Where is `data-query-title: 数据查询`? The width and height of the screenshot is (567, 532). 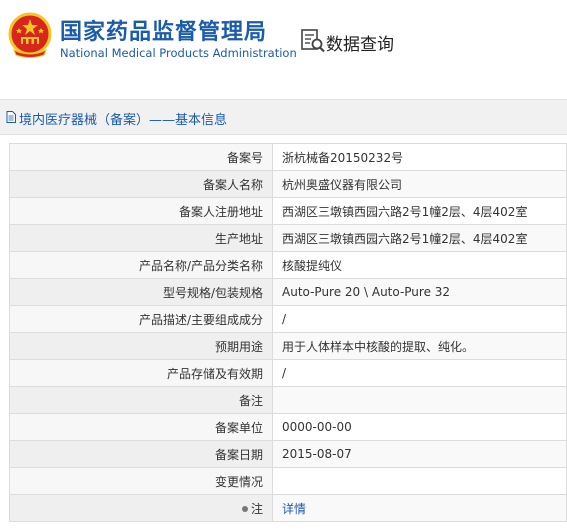
data-query-title: 数据查询 is located at coordinates (360, 42).